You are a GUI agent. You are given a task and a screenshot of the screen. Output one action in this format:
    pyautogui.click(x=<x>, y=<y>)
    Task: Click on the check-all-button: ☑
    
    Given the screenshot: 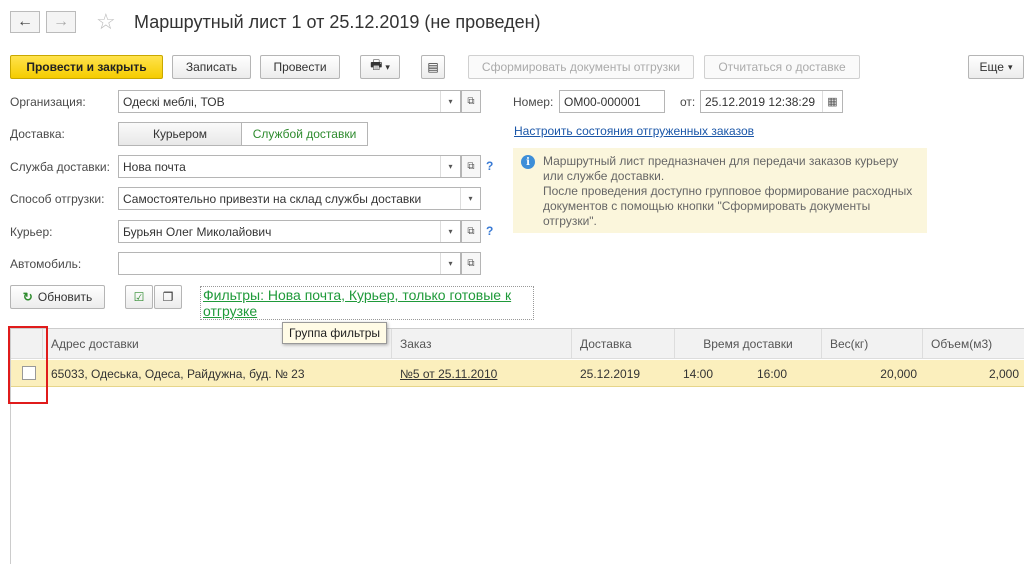 What is the action you would take?
    pyautogui.click(x=139, y=297)
    